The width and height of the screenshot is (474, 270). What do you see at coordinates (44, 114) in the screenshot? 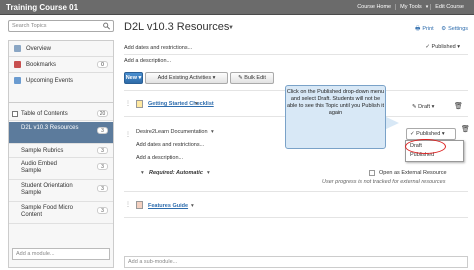
I see `toc-label: Table of Contents` at bounding box center [44, 114].